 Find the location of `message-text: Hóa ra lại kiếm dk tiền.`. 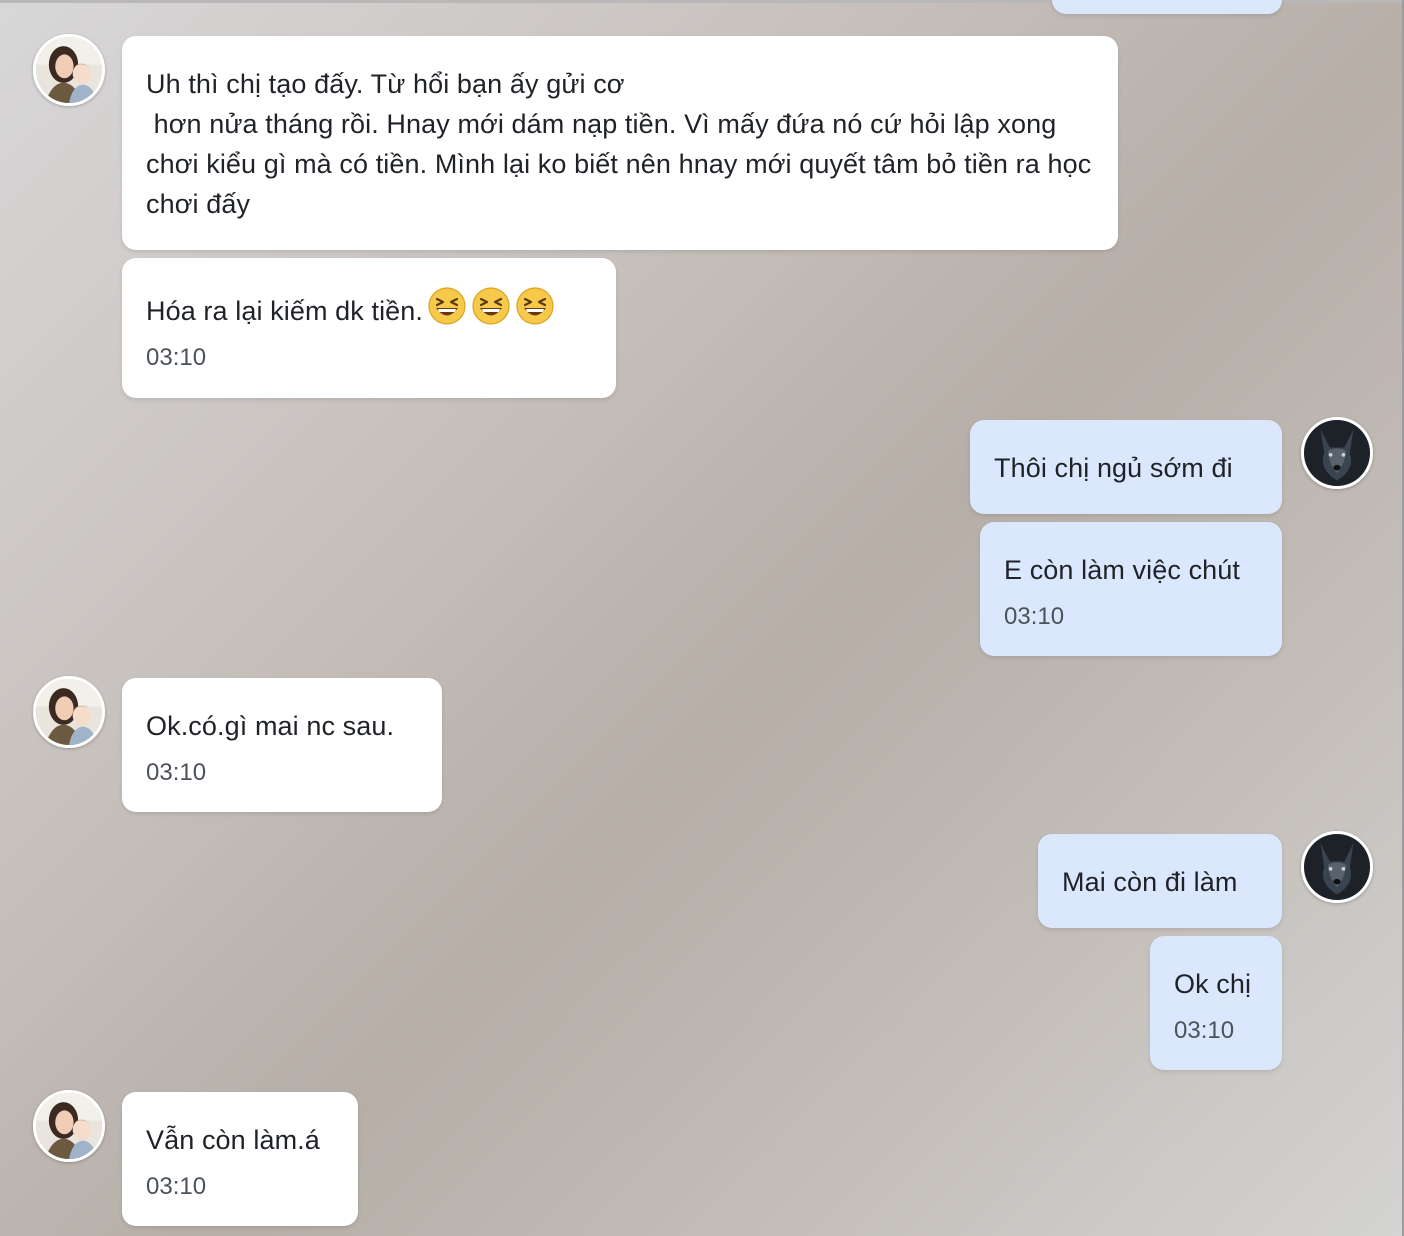

message-text: Hóa ra lại kiếm dk tiền. is located at coordinates (285, 311).